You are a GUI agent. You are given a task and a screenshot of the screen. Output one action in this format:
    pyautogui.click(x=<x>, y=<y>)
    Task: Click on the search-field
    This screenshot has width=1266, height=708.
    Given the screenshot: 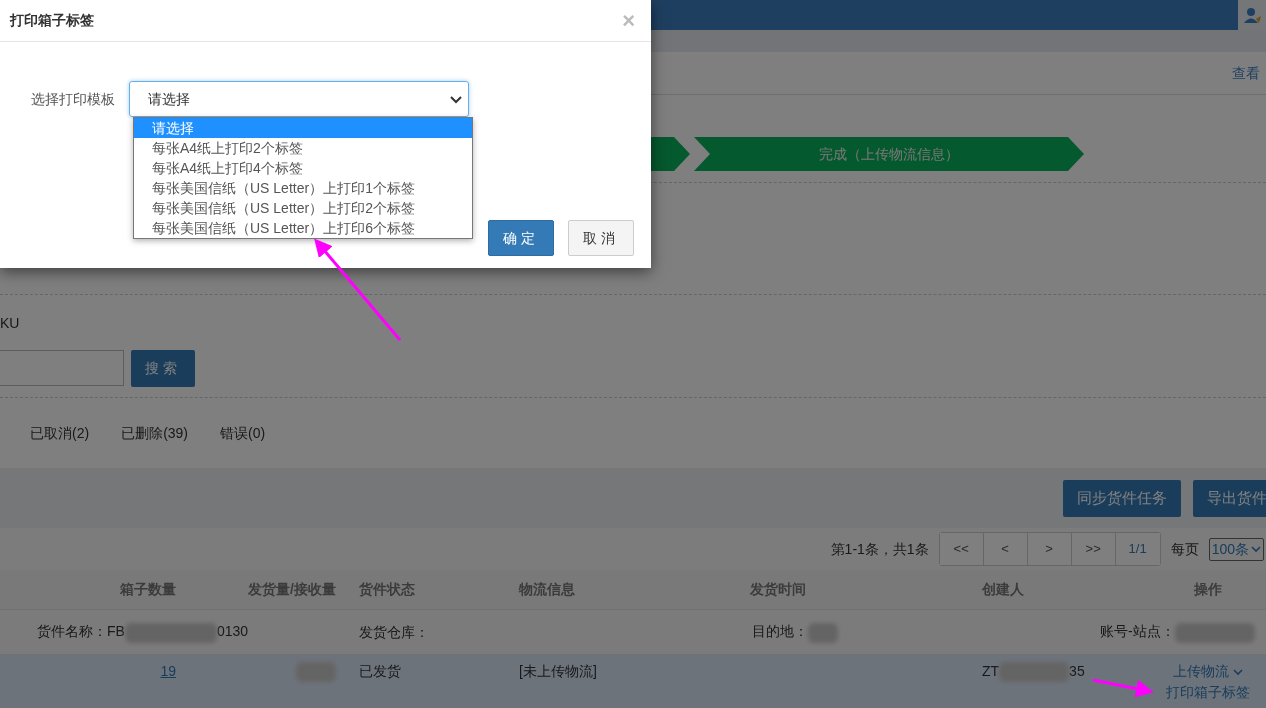 What is the action you would take?
    pyautogui.click(x=62, y=368)
    